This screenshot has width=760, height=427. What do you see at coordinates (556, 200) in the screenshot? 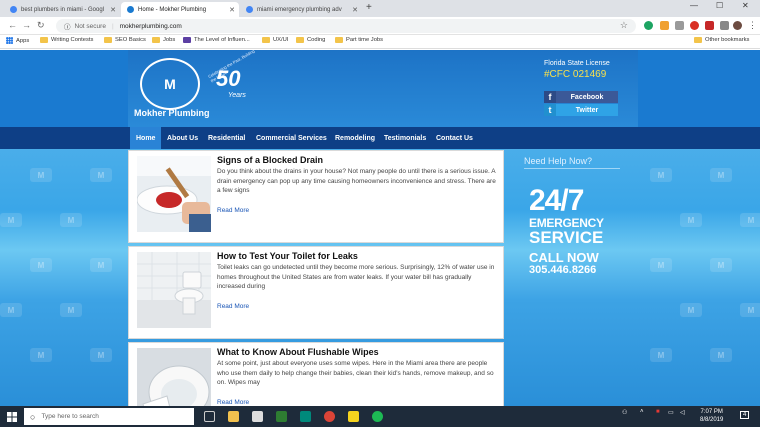
I see `twenty-four-seven-text: 24/7` at bounding box center [556, 200].